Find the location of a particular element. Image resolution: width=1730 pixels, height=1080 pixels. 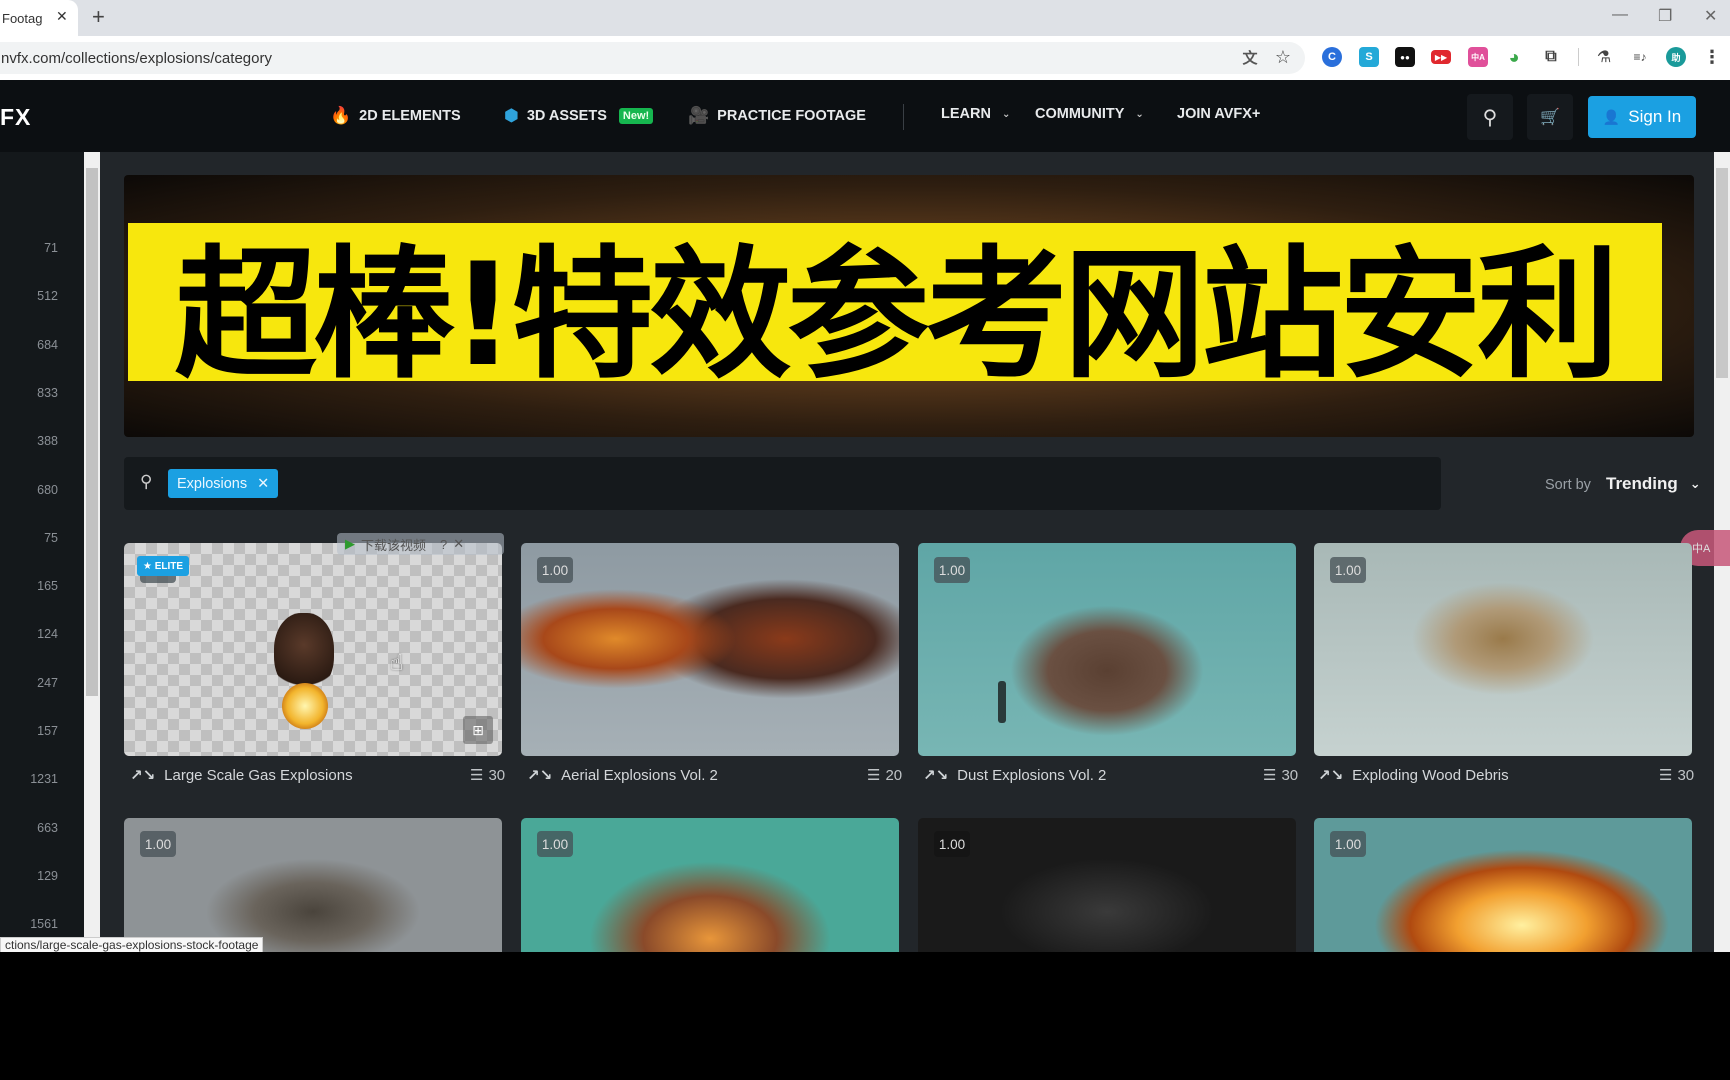

cube-icon: ⬢ is located at coordinates (511, 115).